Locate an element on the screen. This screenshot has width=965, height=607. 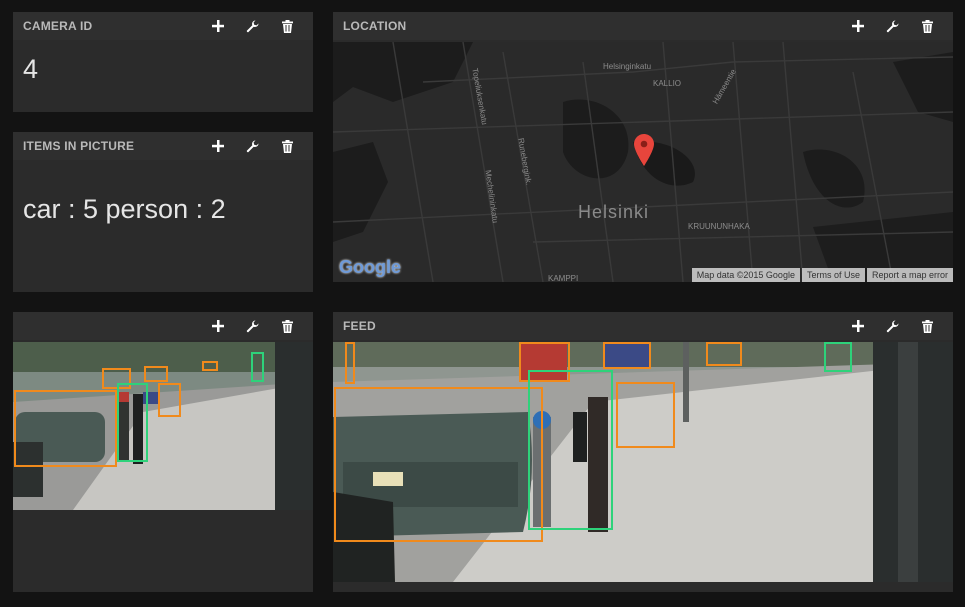
widget-title: FEED is located at coordinates (359, 326).